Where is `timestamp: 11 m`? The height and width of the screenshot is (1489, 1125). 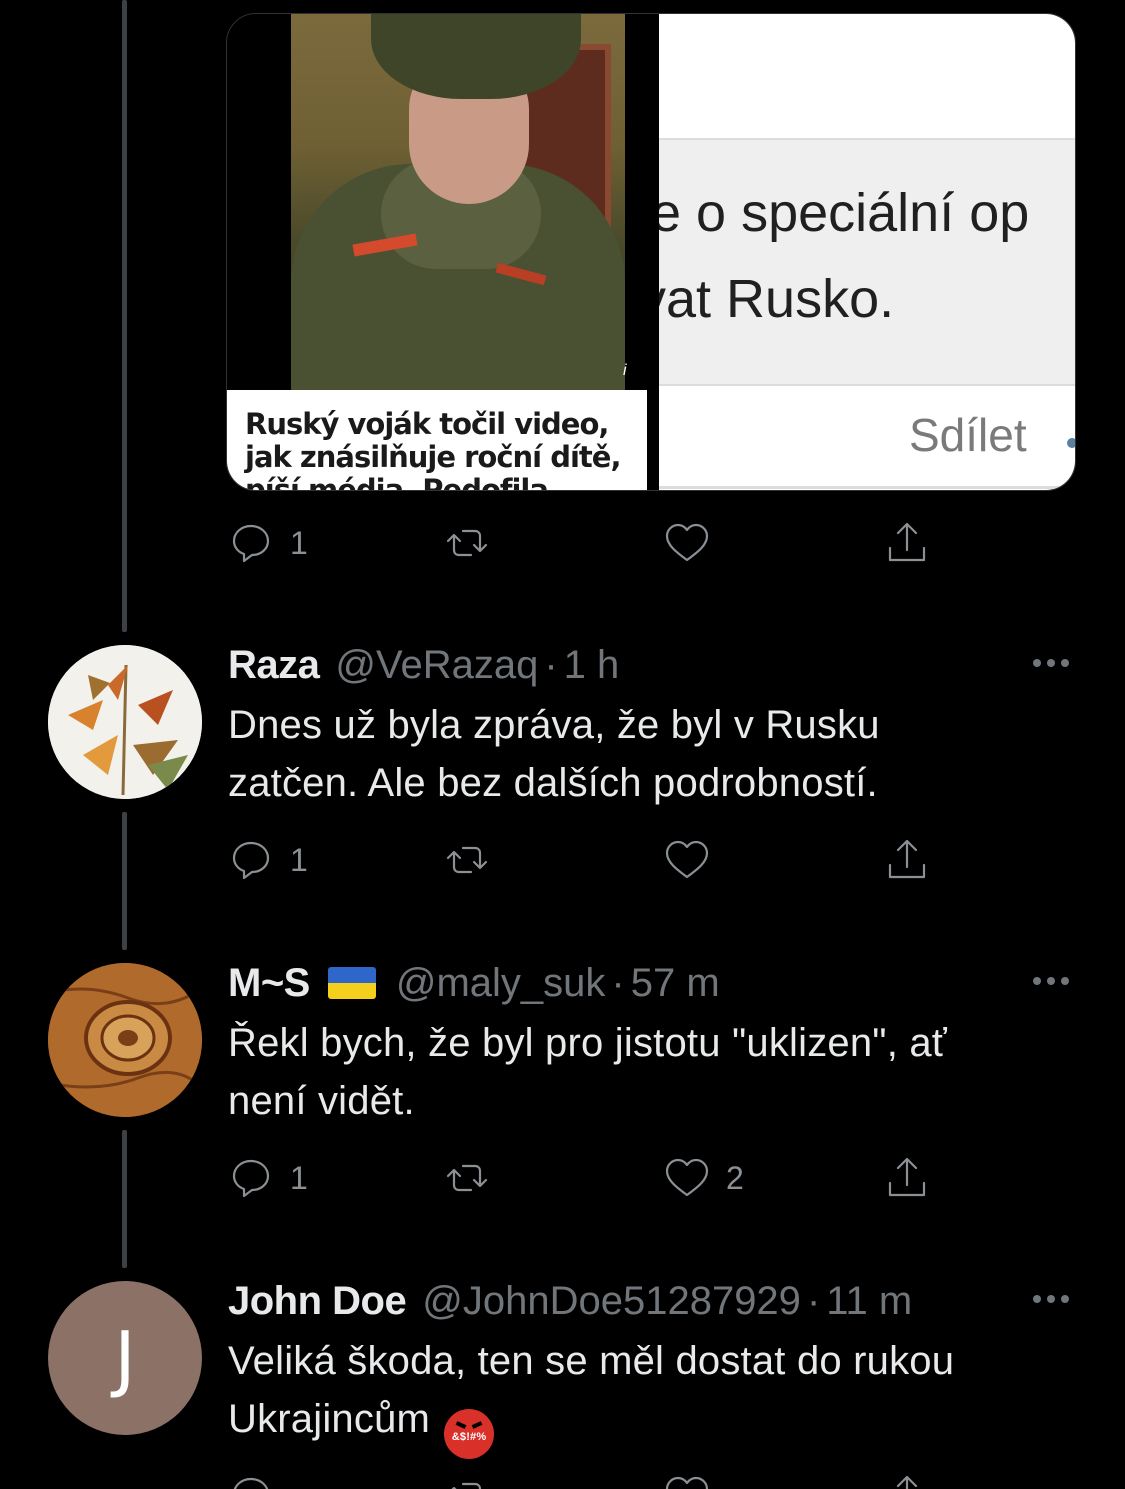 timestamp: 11 m is located at coordinates (869, 1301).